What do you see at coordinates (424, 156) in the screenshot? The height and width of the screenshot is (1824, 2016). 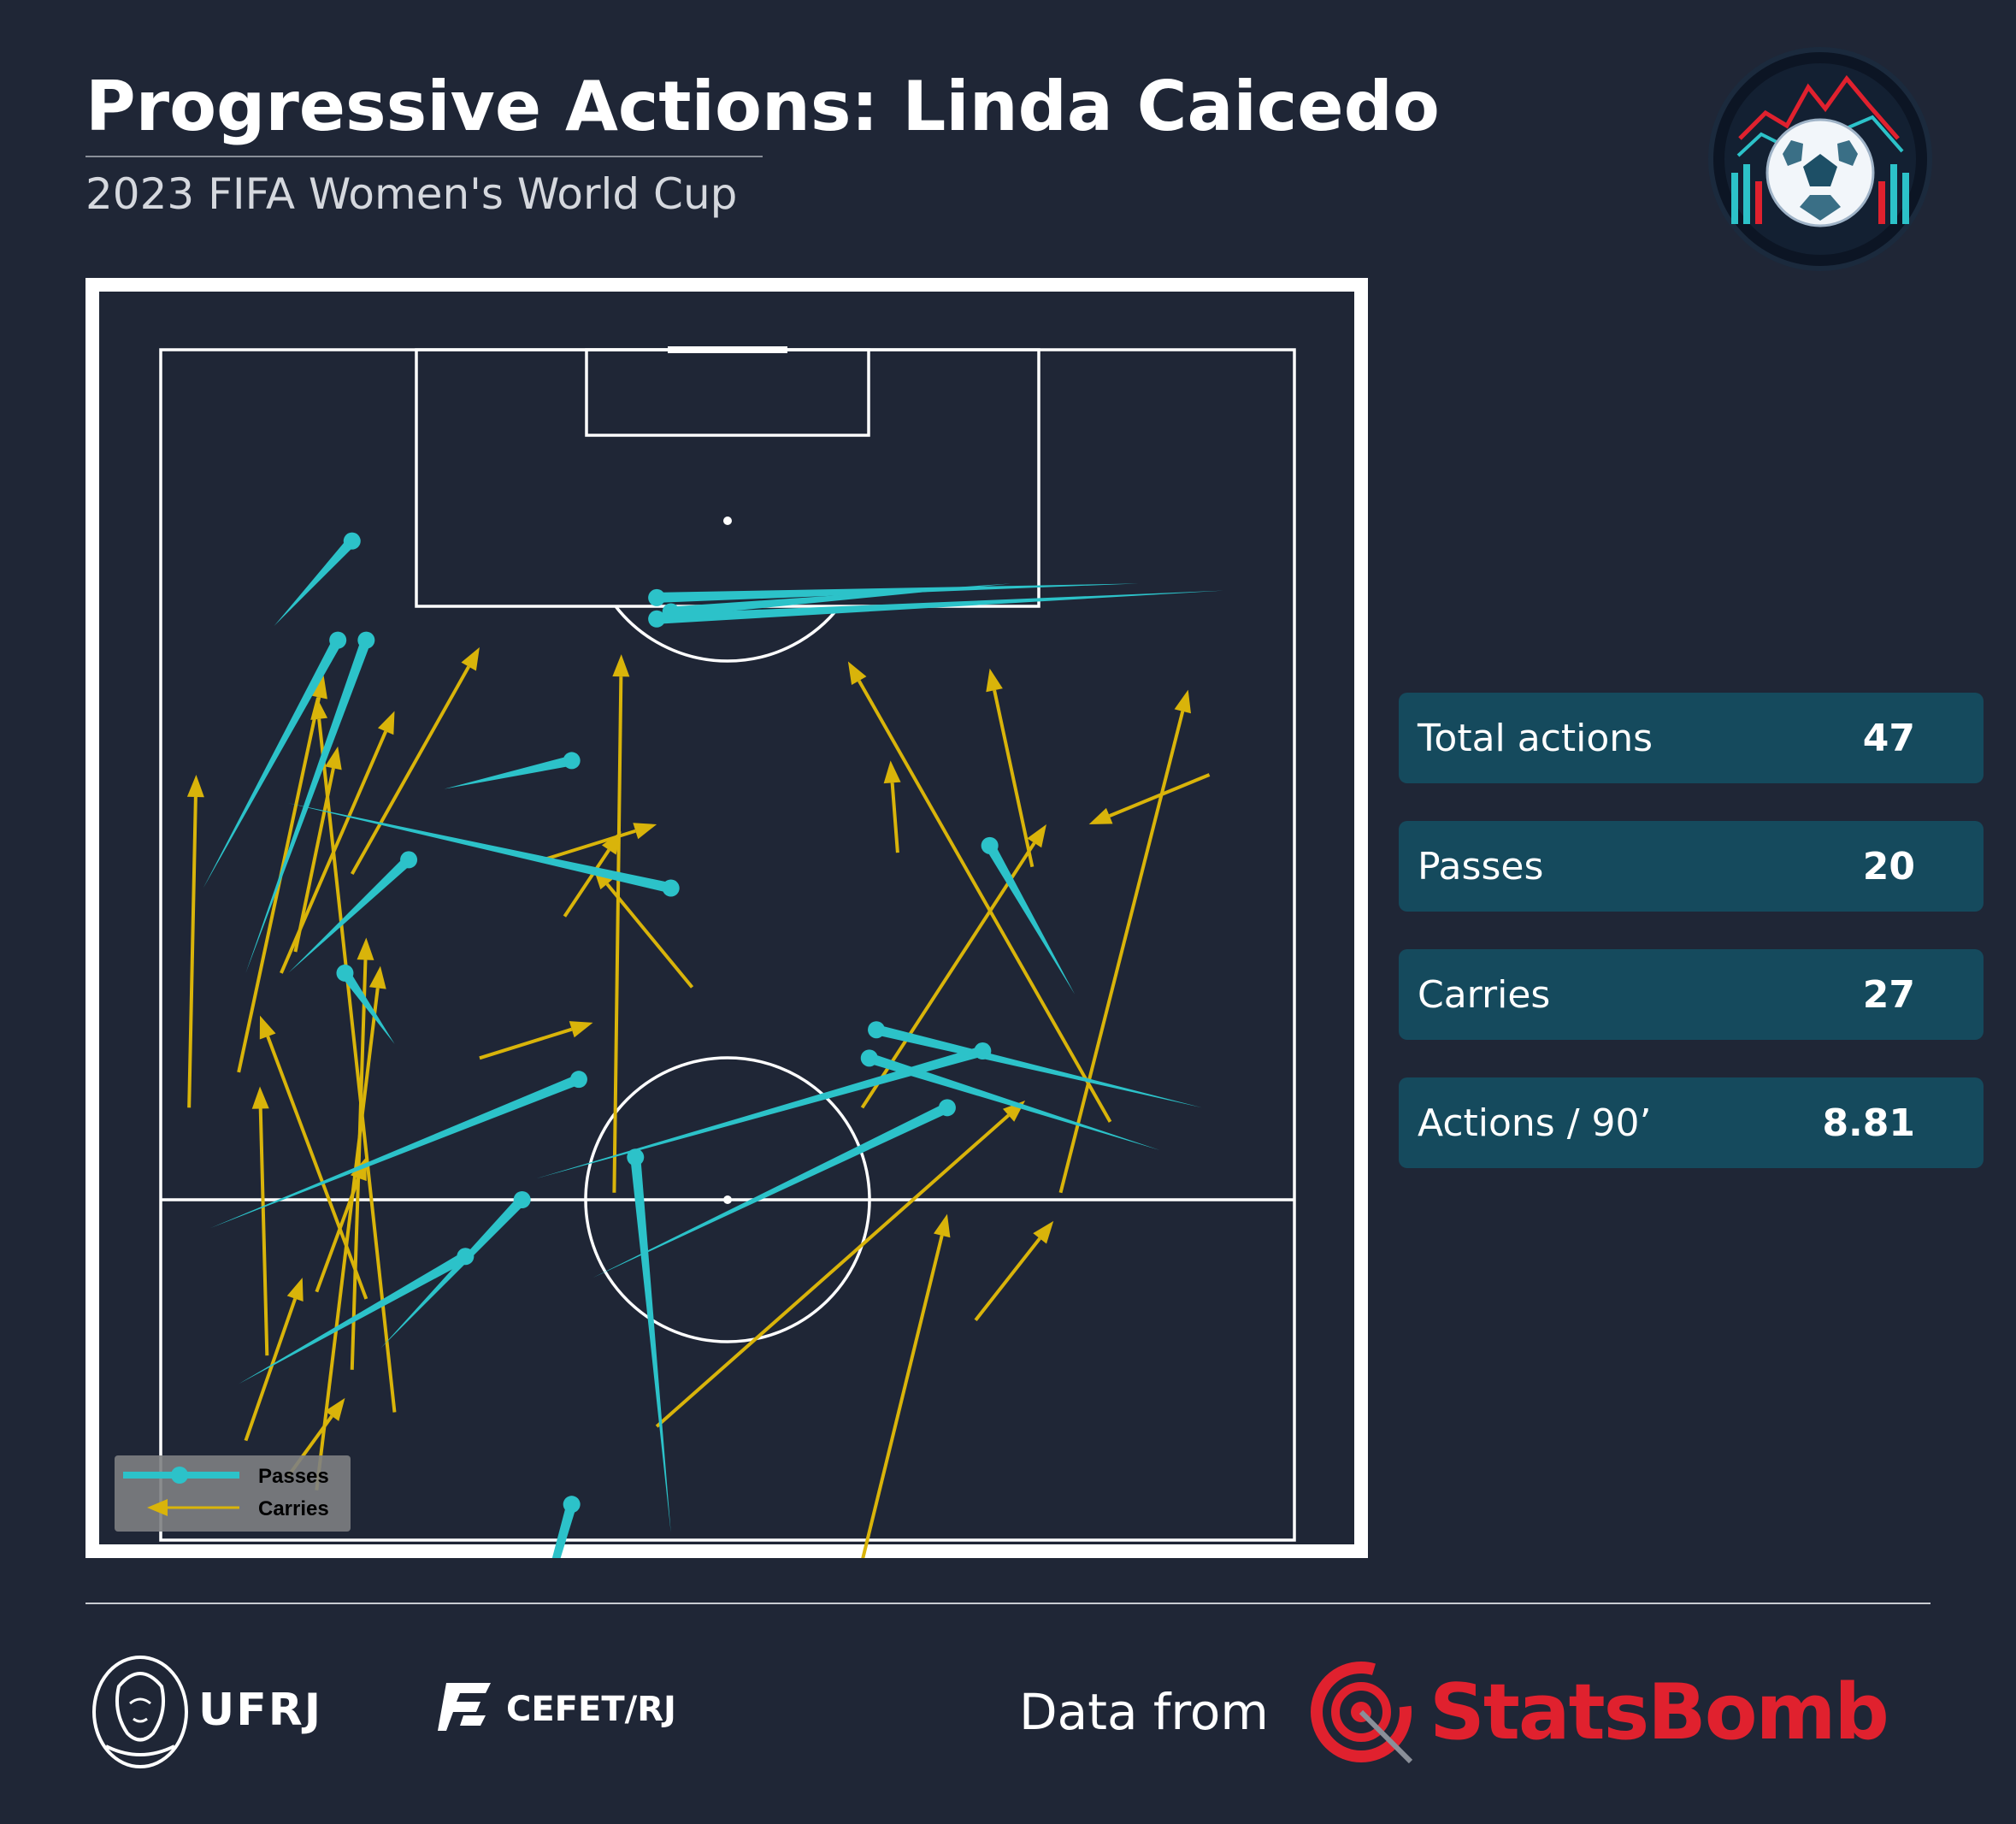 I see `title-divider` at bounding box center [424, 156].